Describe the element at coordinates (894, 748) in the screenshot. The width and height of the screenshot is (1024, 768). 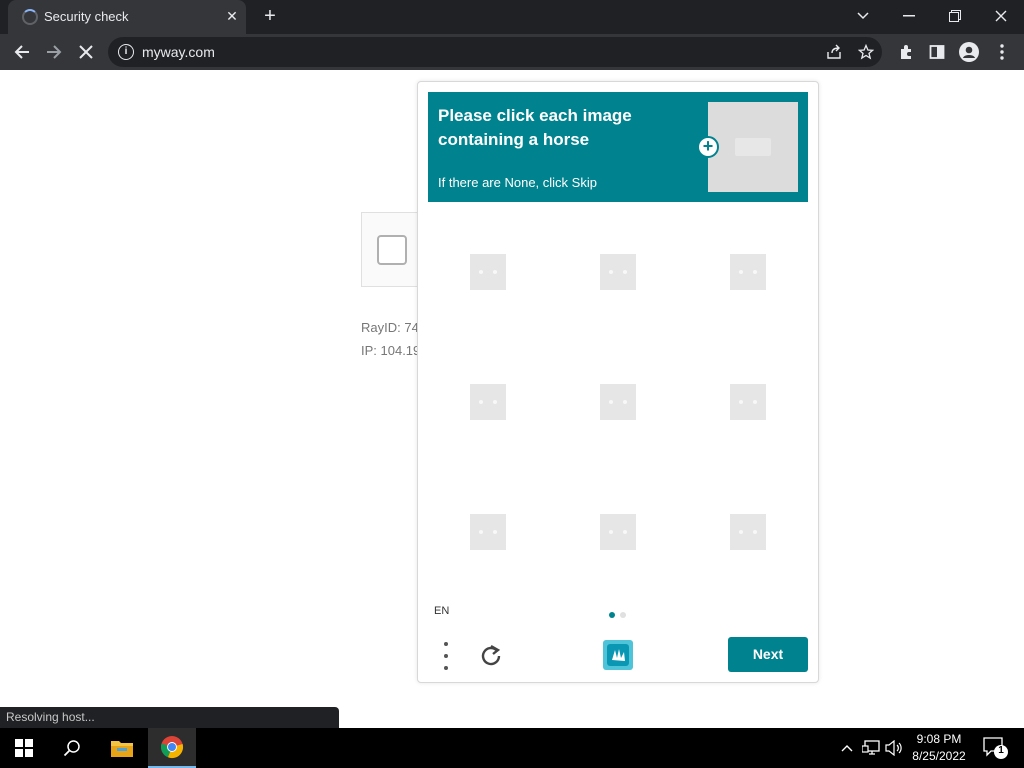
I see `volume-icon` at that location.